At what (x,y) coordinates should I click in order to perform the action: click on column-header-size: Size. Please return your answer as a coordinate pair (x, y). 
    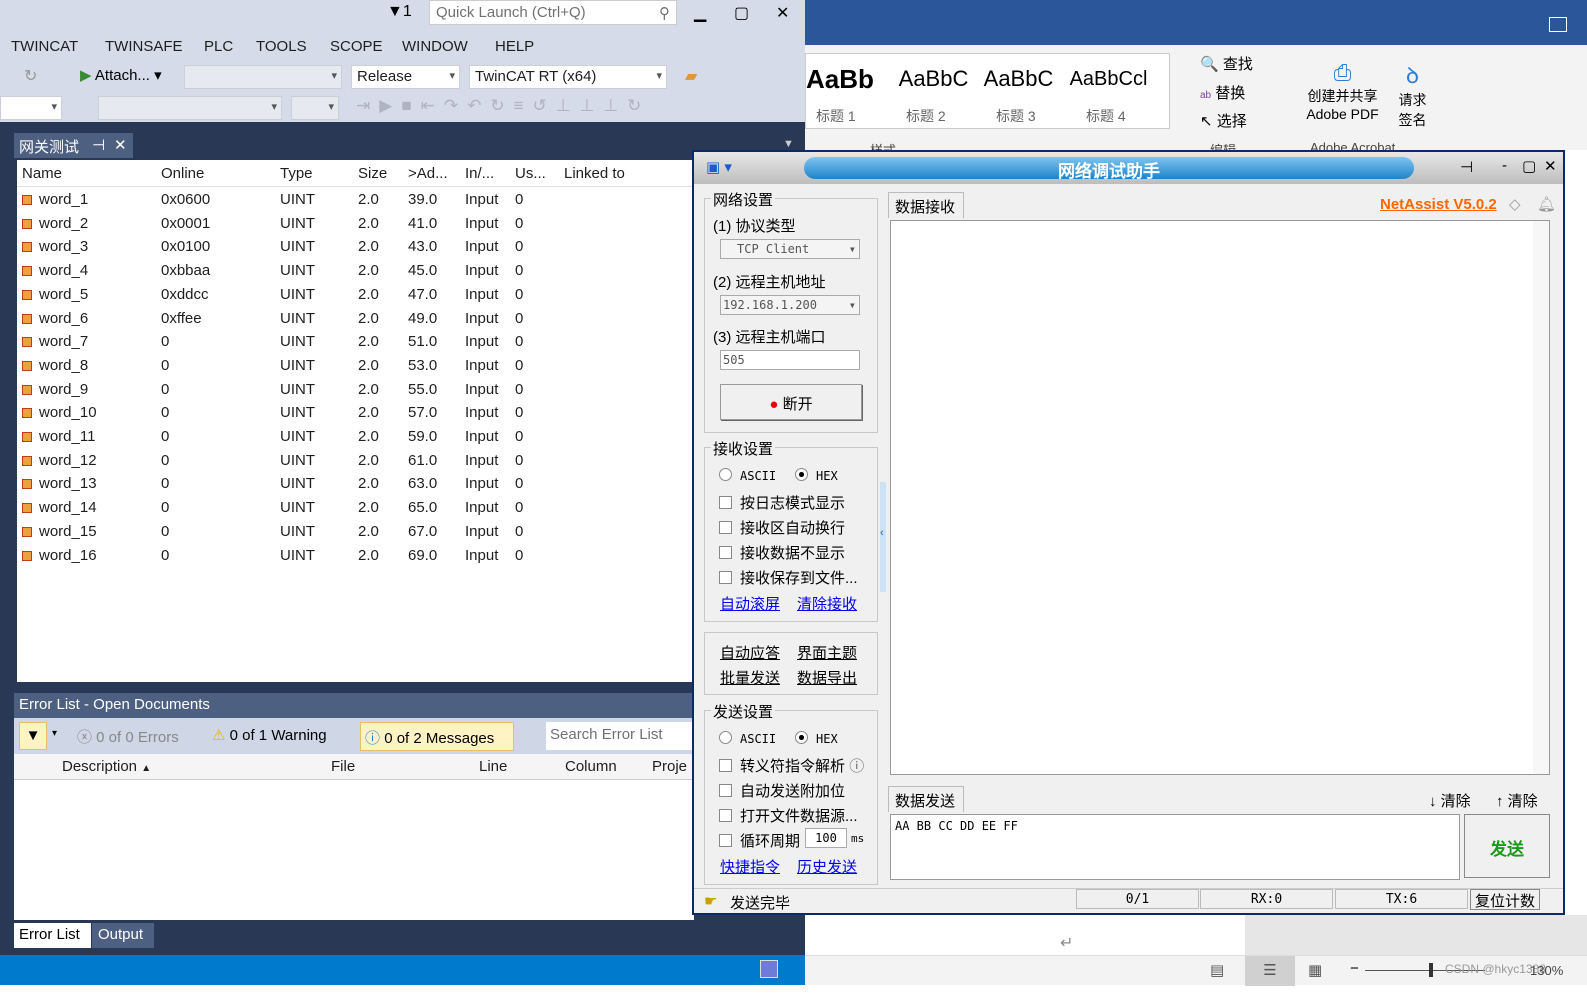
    Looking at the image, I should click on (372, 173).